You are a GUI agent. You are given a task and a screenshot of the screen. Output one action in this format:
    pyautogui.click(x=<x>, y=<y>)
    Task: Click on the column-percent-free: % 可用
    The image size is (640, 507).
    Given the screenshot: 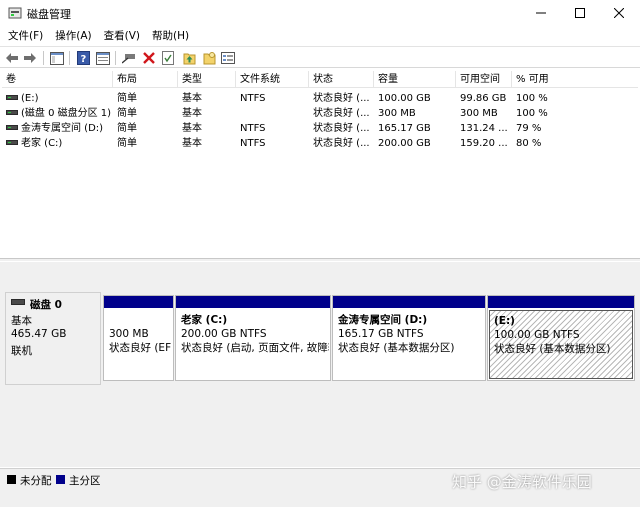 What is the action you would take?
    pyautogui.click(x=575, y=79)
    